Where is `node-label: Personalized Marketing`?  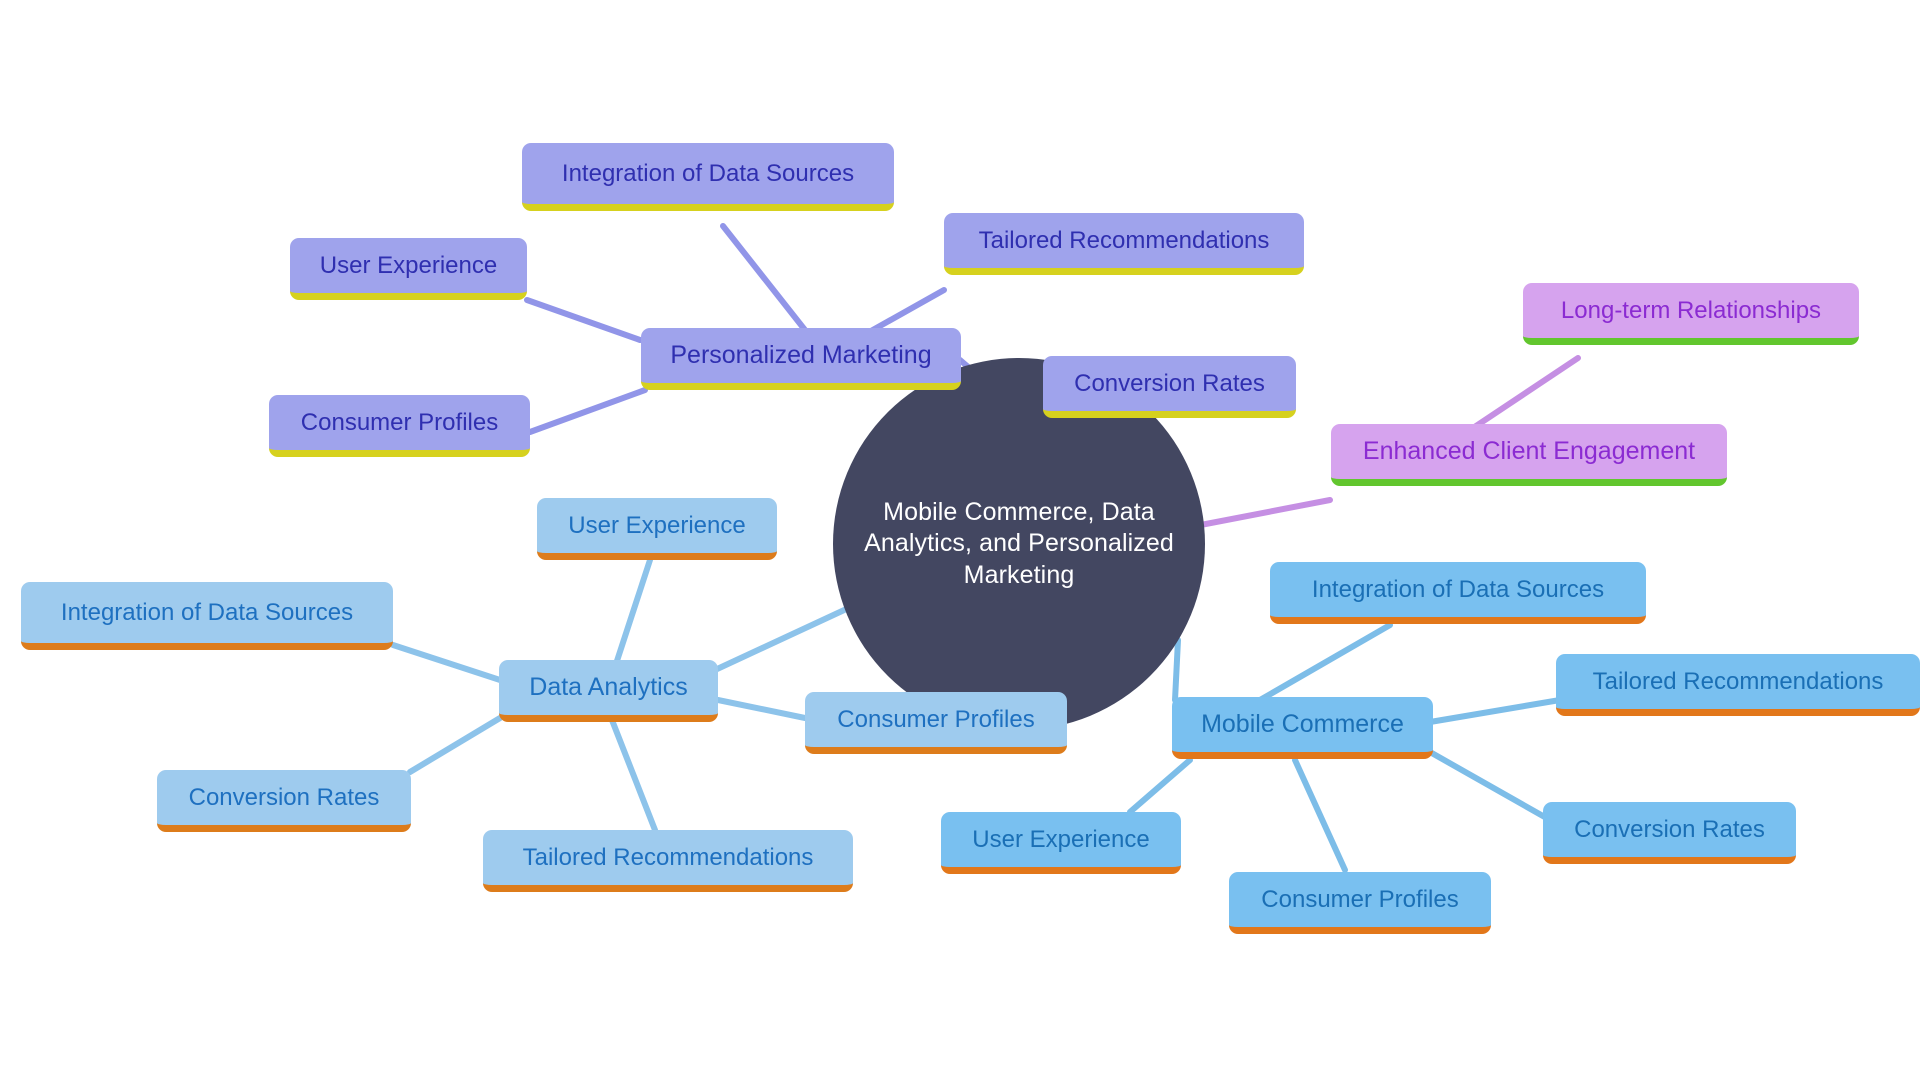 node-label: Personalized Marketing is located at coordinates (801, 355).